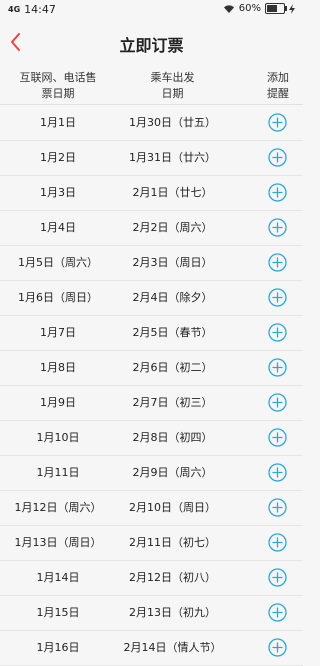 This screenshot has width=320, height=666. Describe the element at coordinates (58, 437) in the screenshot. I see `sale-date: 1月10日` at that location.